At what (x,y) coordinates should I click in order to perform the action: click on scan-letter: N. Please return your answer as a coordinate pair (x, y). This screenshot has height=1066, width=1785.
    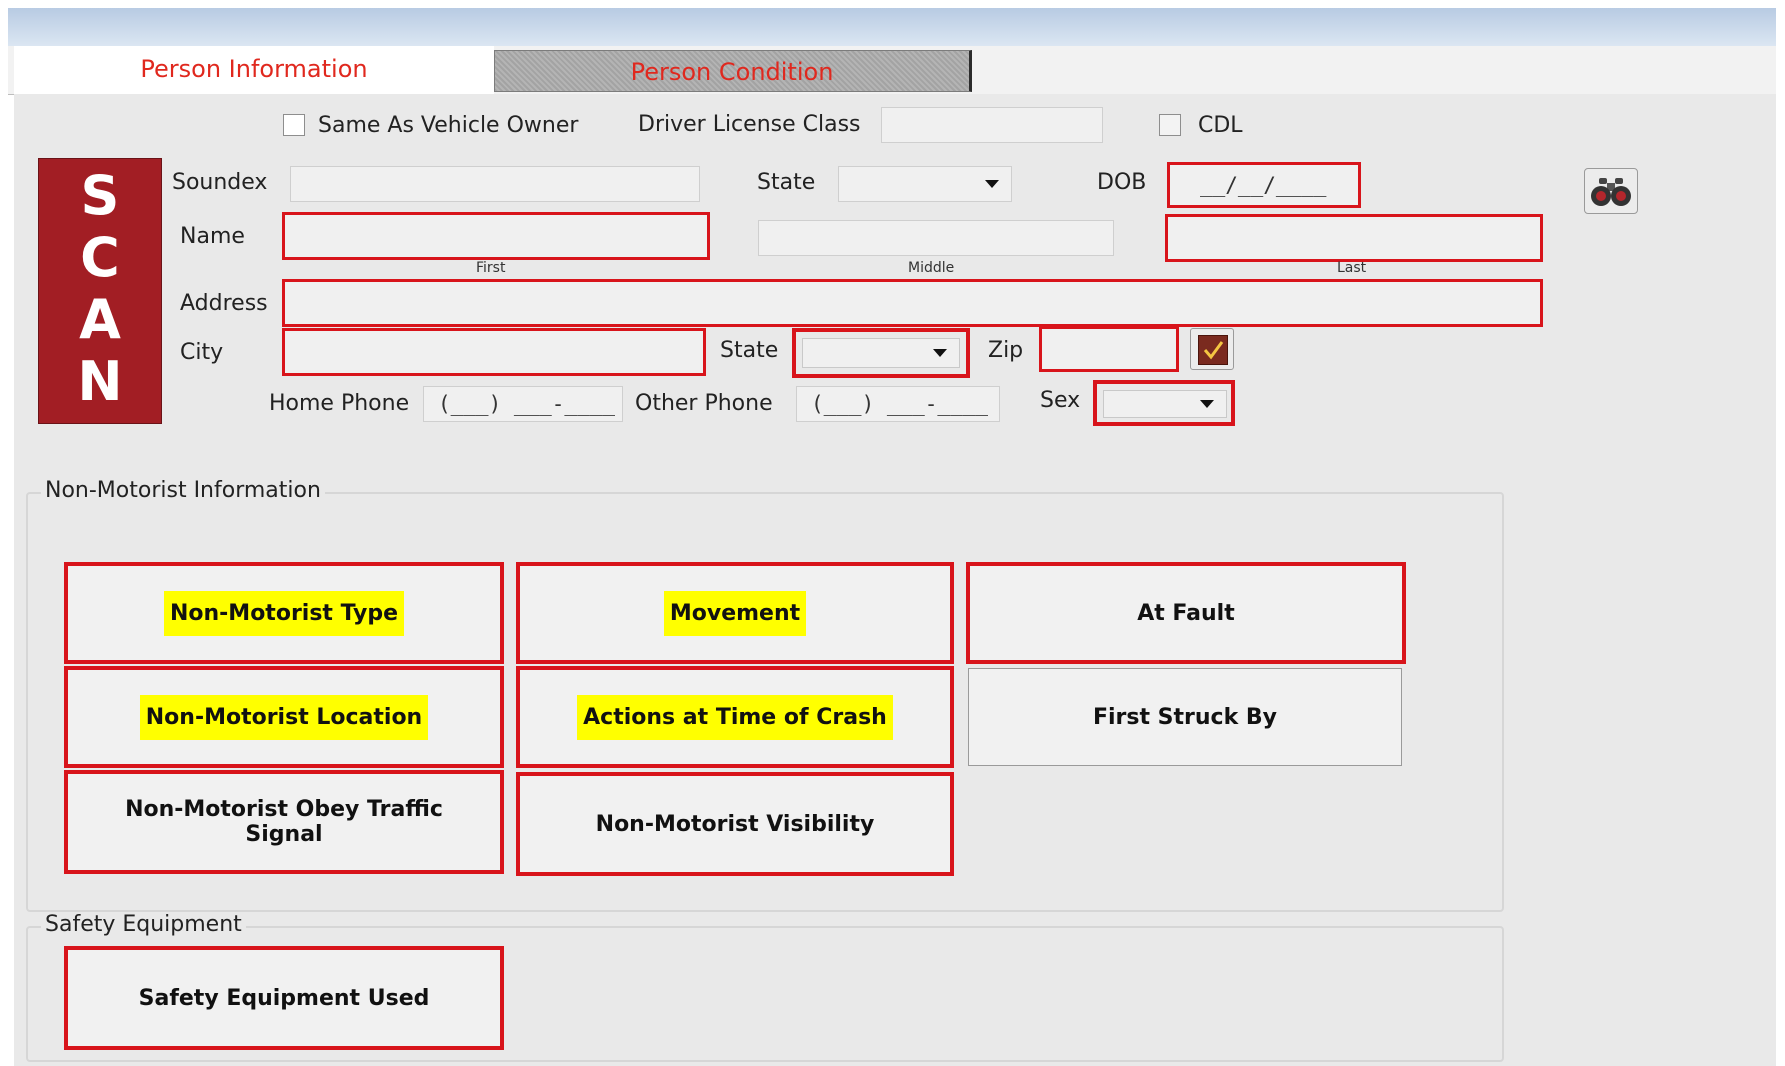
    Looking at the image, I should click on (100, 381).